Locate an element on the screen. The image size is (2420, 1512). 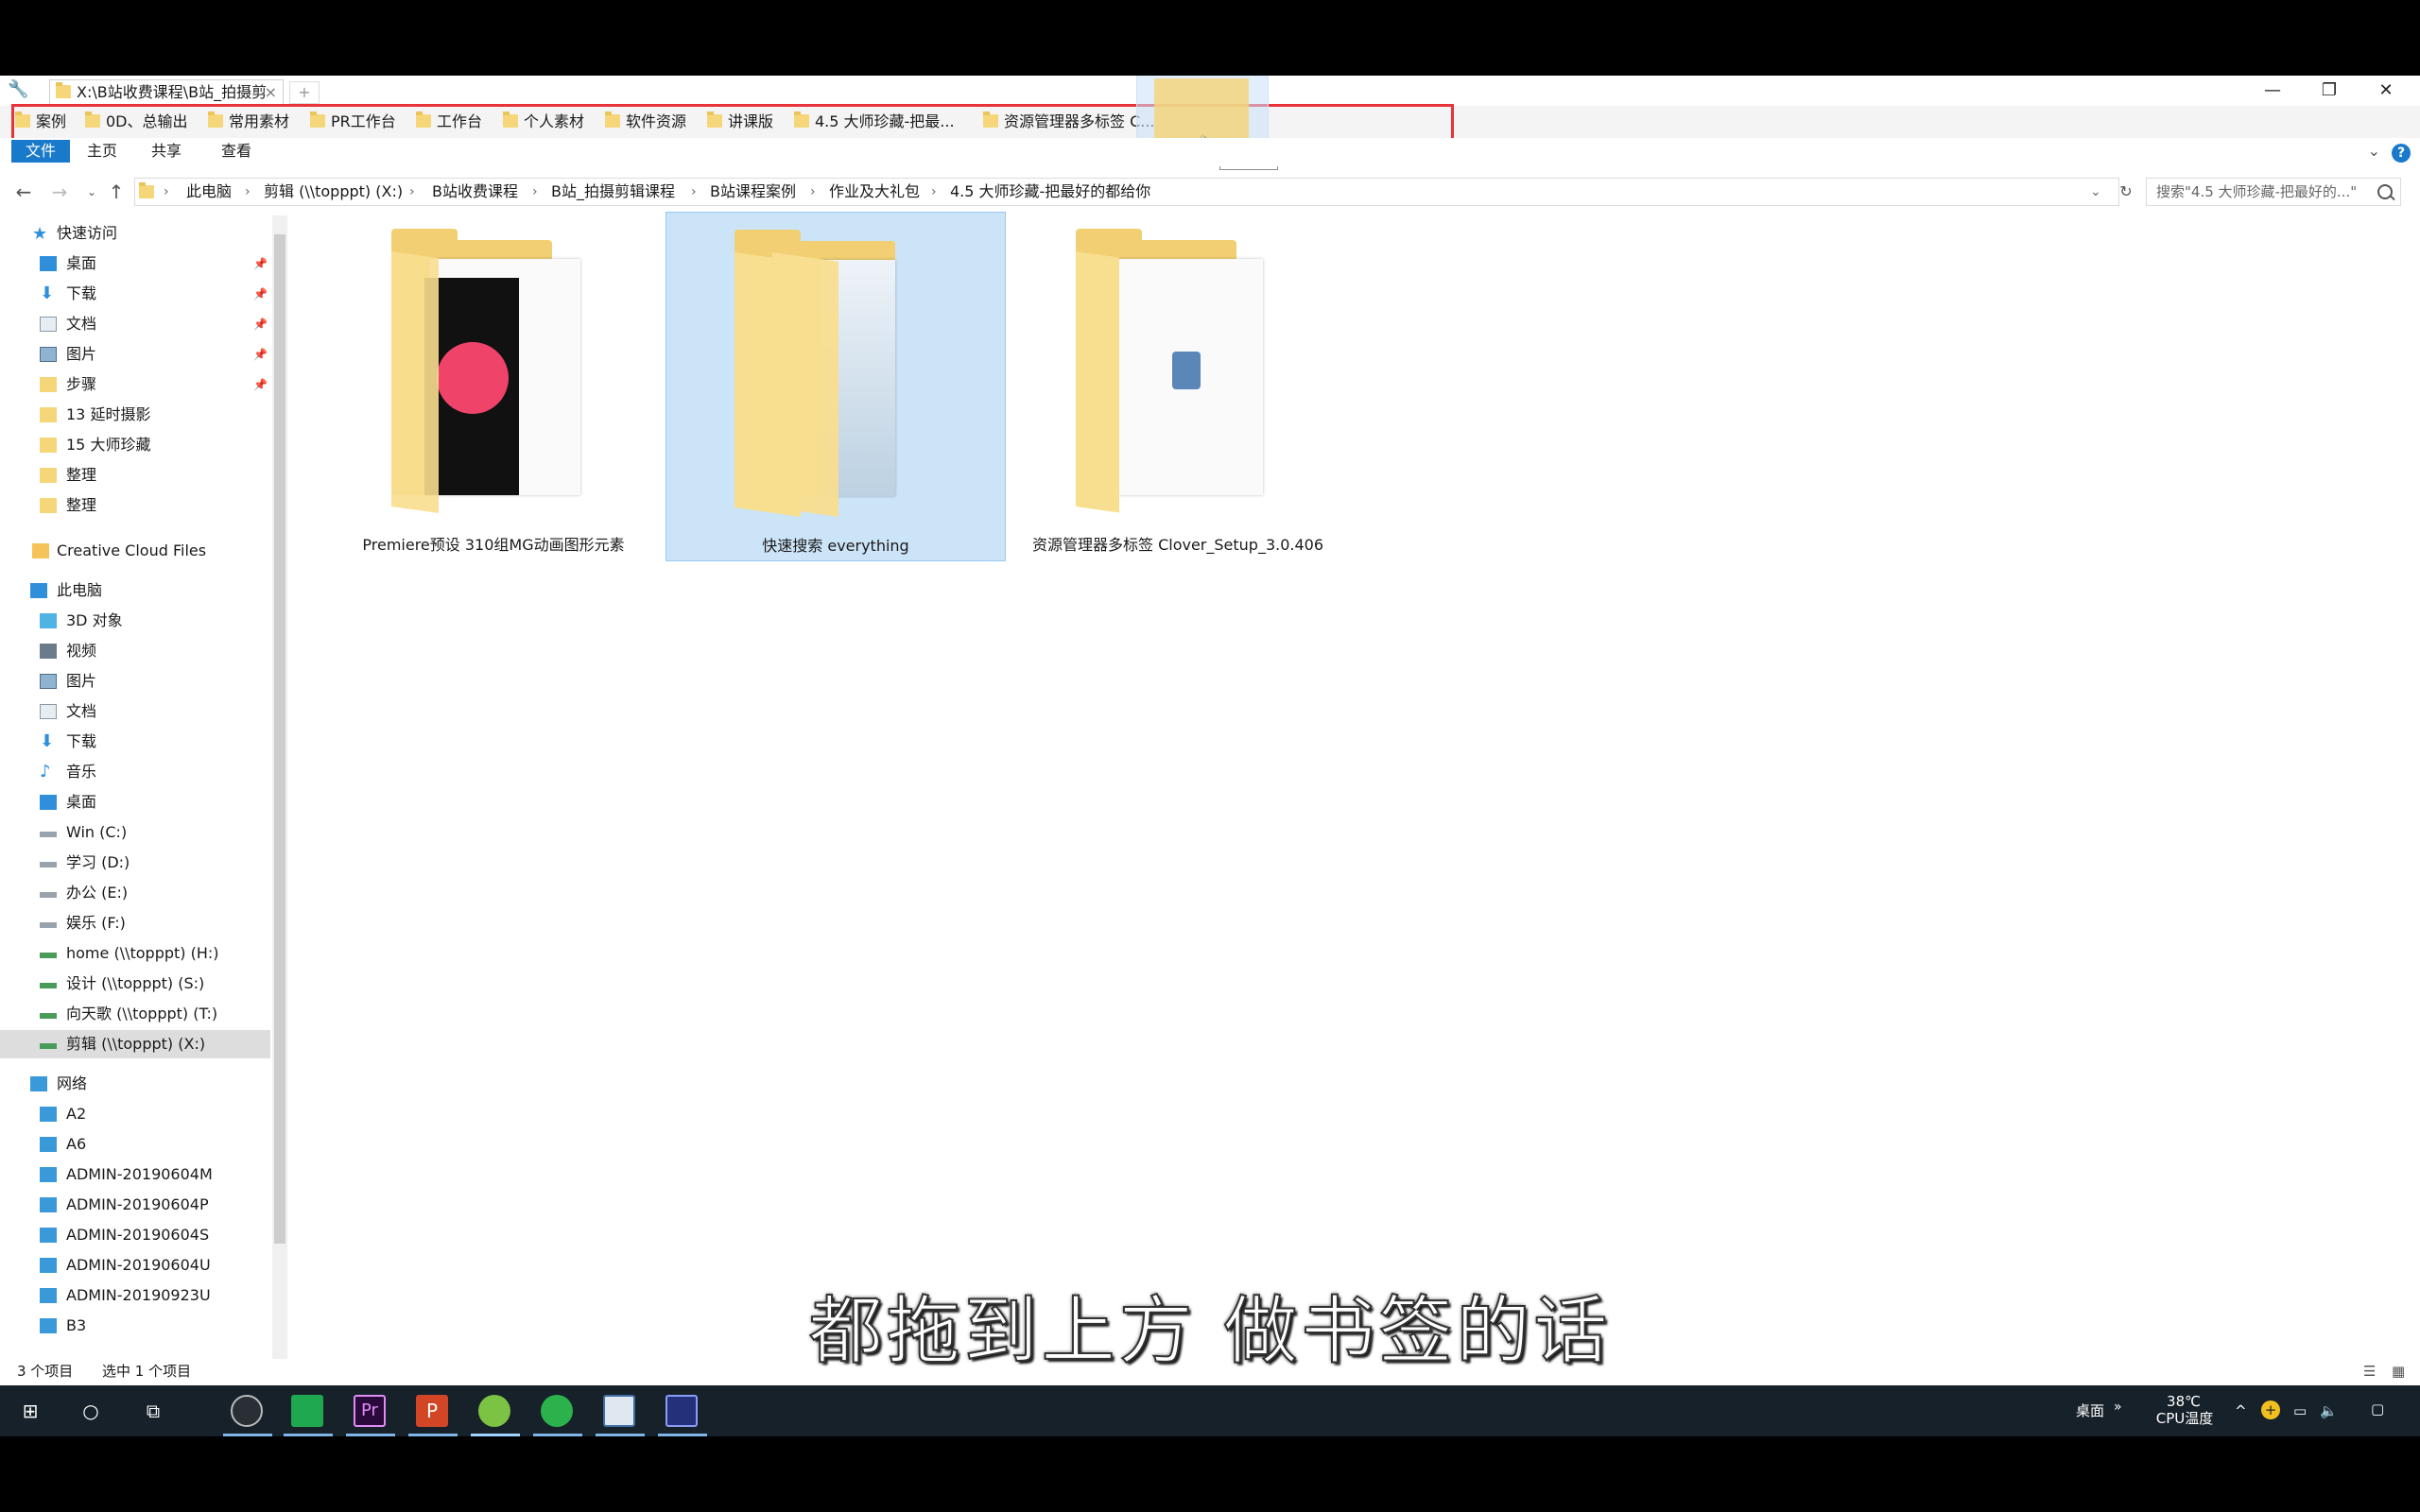
breadcrumb: B站课程案例 is located at coordinates (753, 192).